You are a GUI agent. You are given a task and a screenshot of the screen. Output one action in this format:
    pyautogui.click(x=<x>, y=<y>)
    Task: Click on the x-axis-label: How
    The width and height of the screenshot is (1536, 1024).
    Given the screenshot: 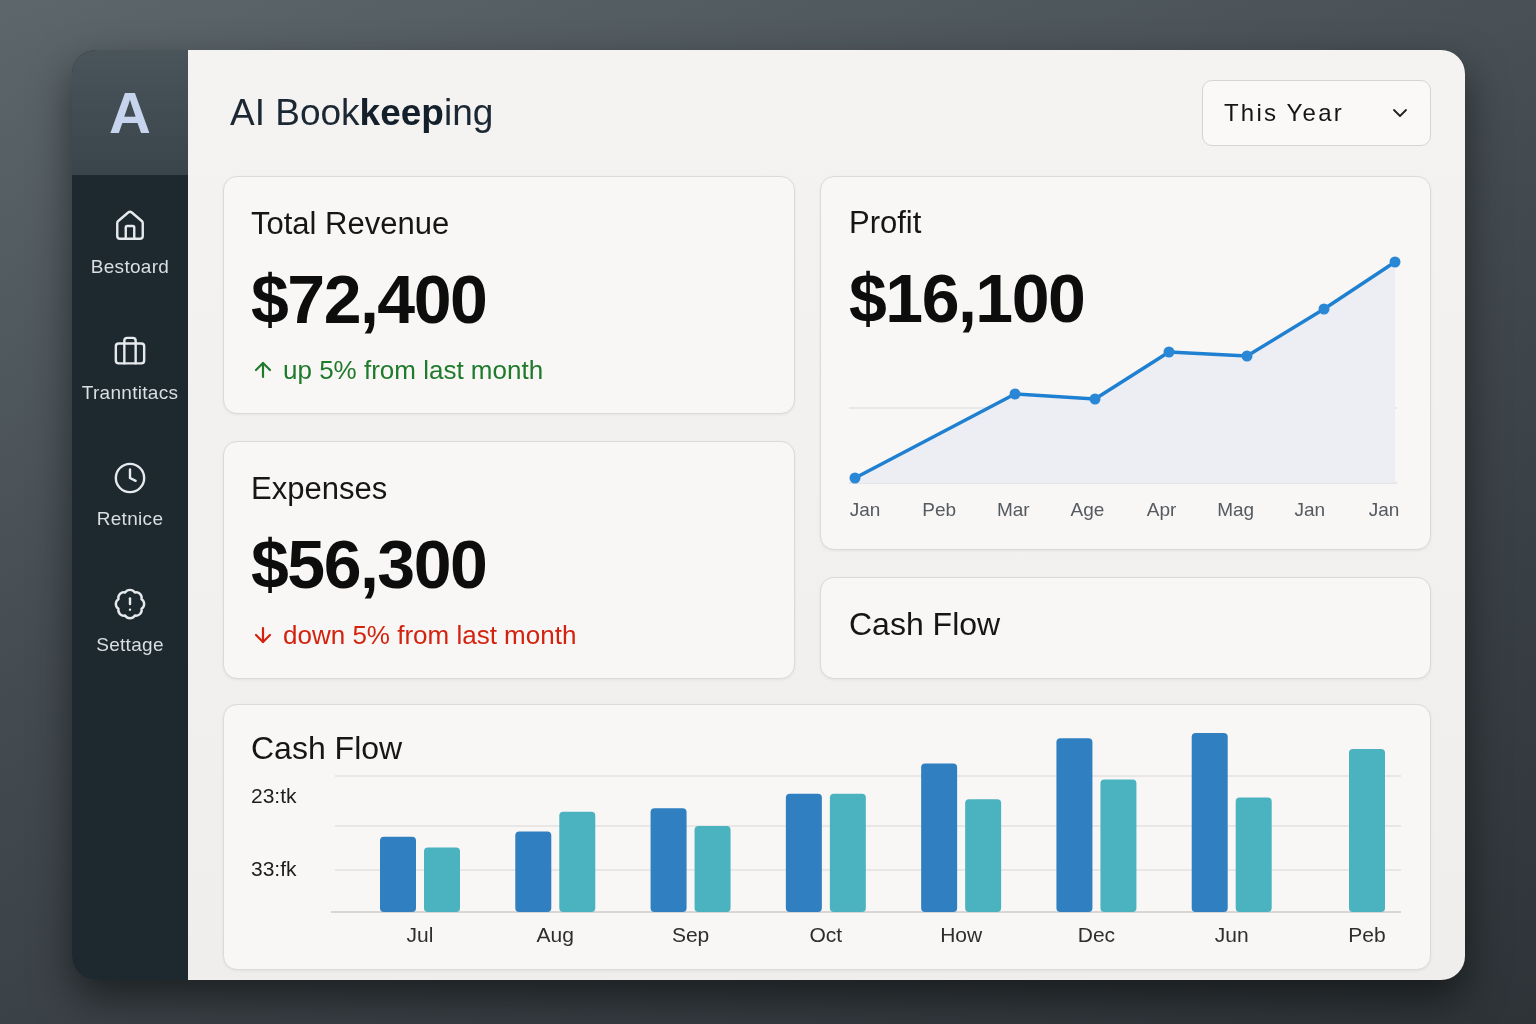 What is the action you would take?
    pyautogui.click(x=961, y=934)
    